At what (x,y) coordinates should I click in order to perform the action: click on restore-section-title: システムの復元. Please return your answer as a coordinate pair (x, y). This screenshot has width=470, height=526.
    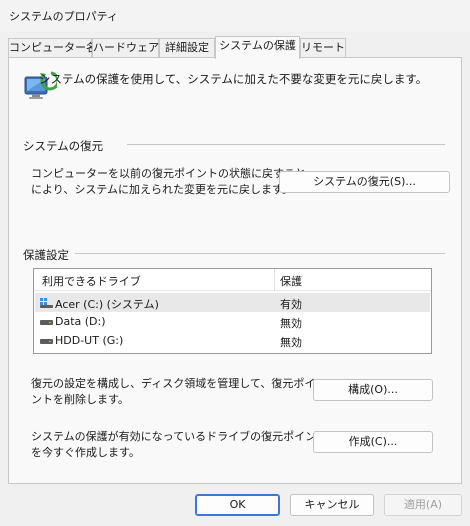
    Looking at the image, I should click on (63, 146).